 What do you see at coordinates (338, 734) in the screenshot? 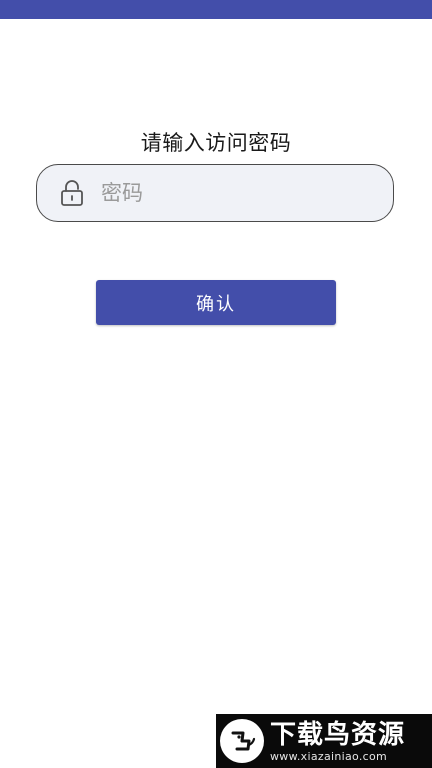
I see `watermark-title: 下载鸟资源` at bounding box center [338, 734].